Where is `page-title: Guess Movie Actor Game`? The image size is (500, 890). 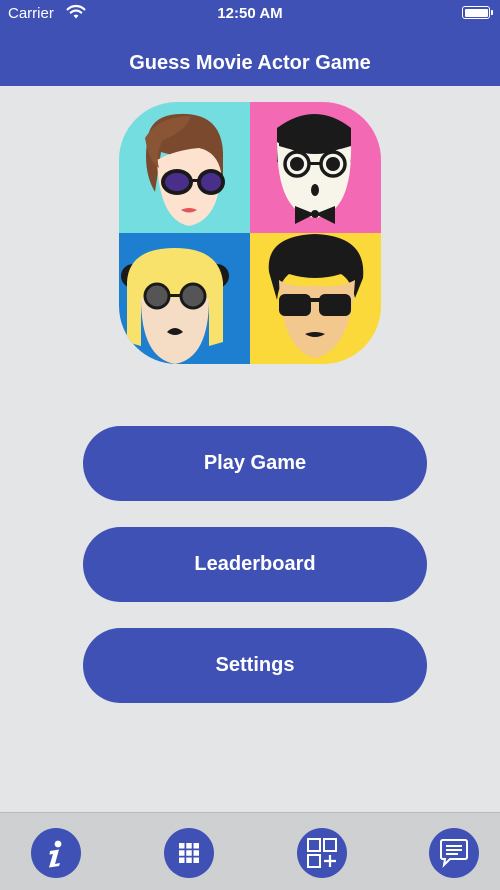
page-title: Guess Movie Actor Game is located at coordinates (250, 63).